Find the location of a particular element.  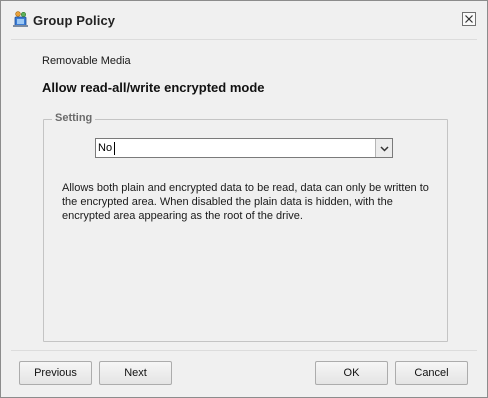

policy-category: Removable Media is located at coordinates (86, 61).